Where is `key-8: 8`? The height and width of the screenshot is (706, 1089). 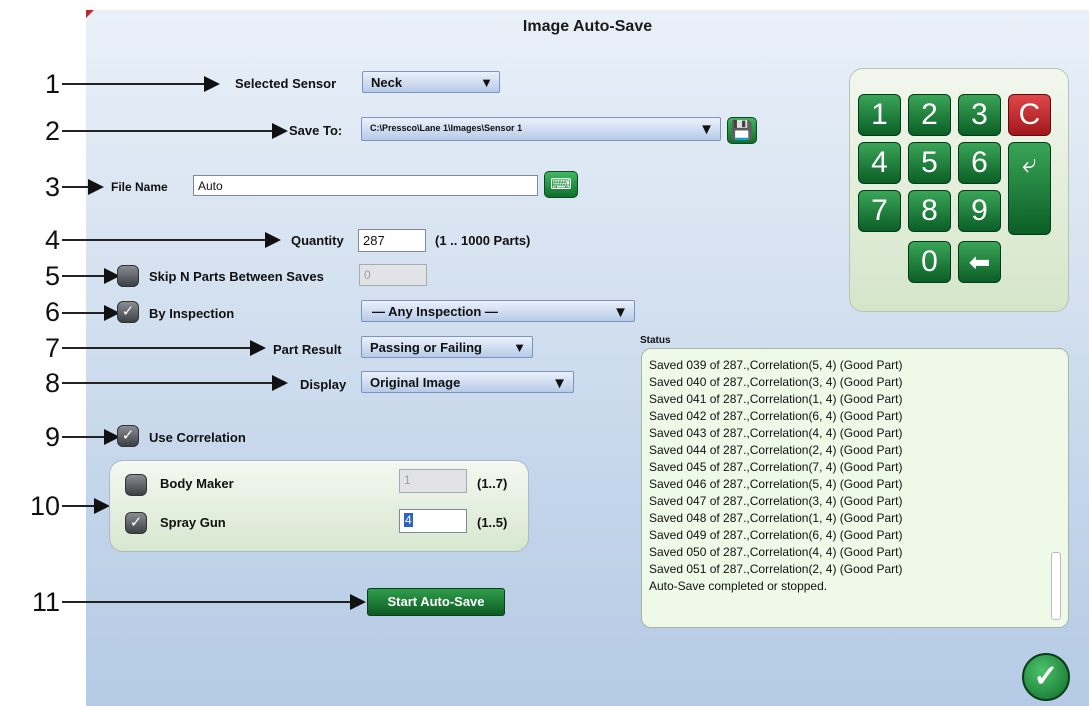 key-8: 8 is located at coordinates (929, 211).